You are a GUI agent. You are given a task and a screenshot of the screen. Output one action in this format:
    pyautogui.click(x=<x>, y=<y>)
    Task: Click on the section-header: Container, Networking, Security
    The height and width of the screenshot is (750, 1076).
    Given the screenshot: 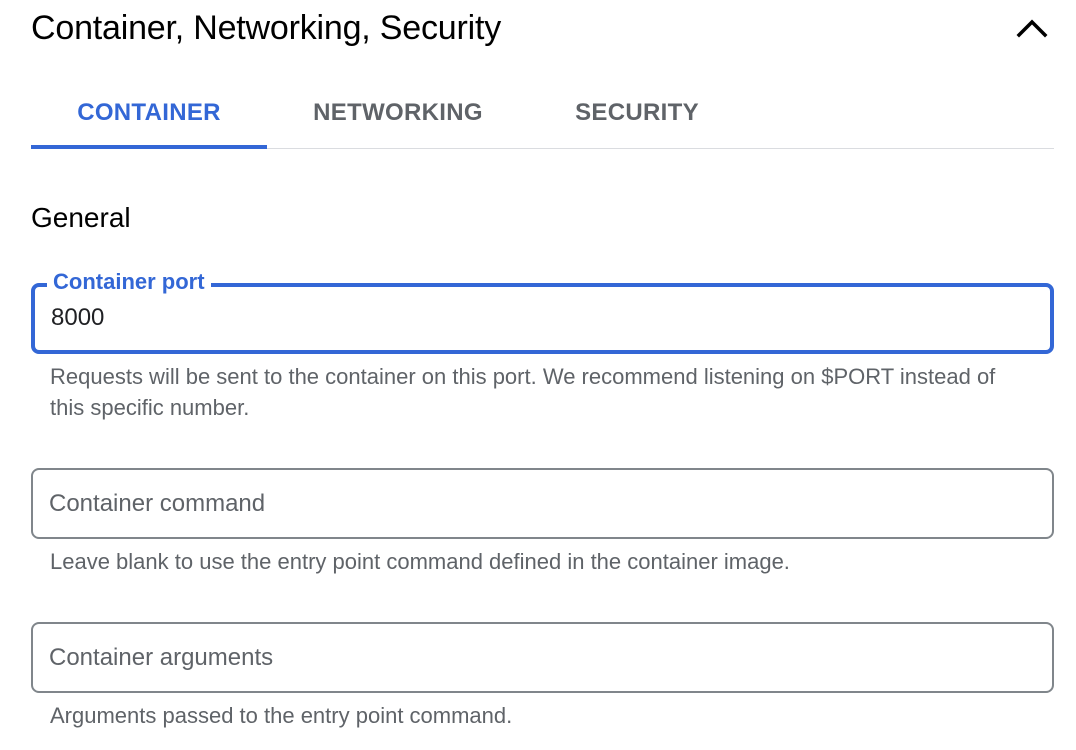 What is the action you would take?
    pyautogui.click(x=542, y=28)
    